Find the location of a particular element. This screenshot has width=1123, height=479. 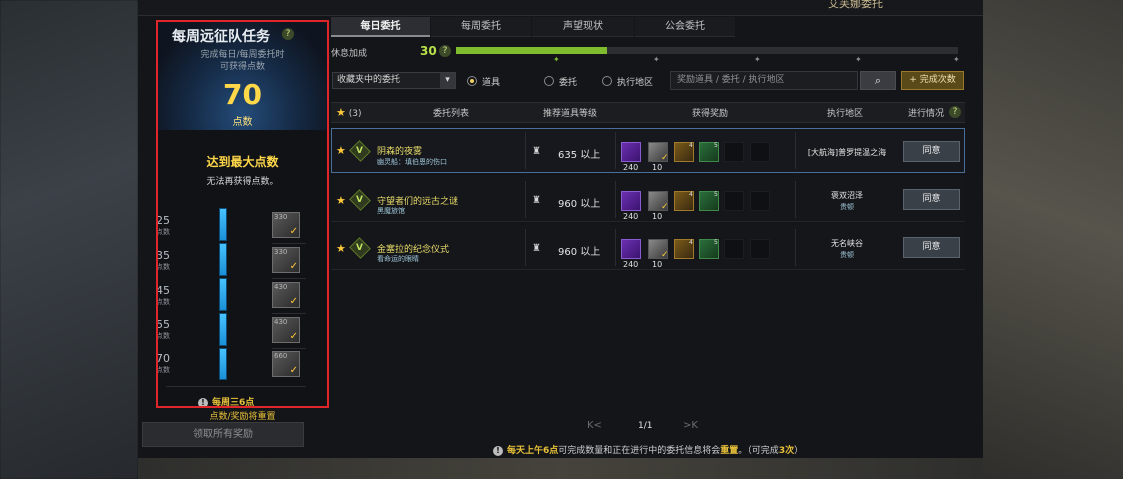

reset-count: 3次 is located at coordinates (786, 451).